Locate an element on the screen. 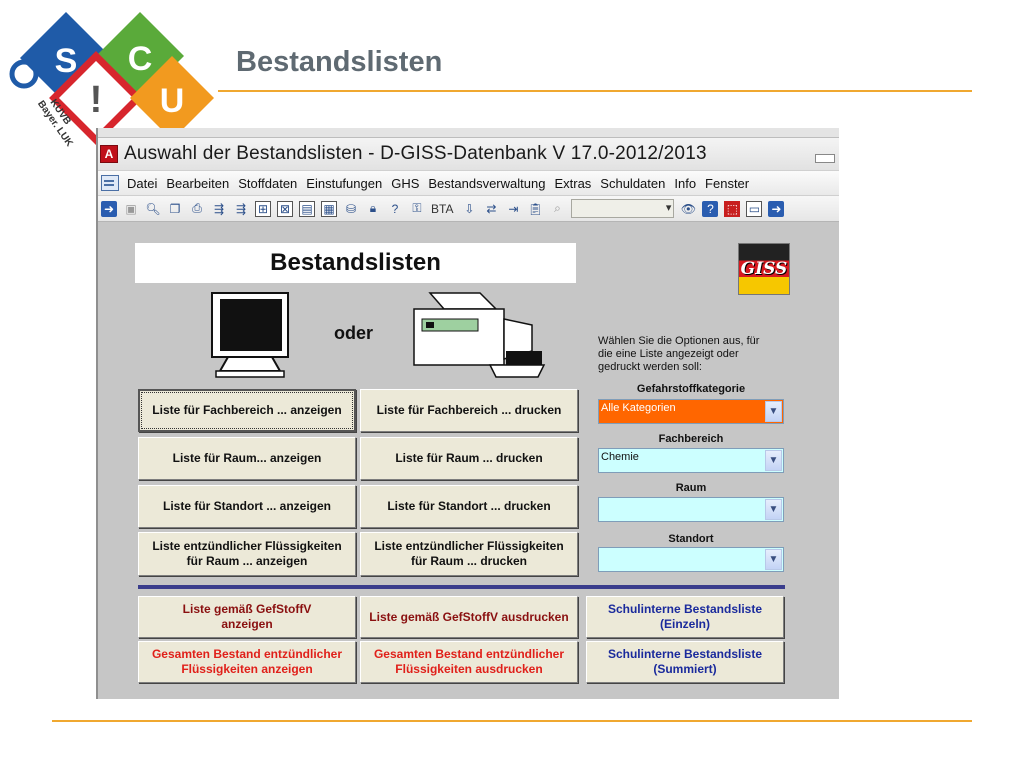 The image size is (1024, 768). search-filter-icon: ⇶ is located at coordinates (219, 209).